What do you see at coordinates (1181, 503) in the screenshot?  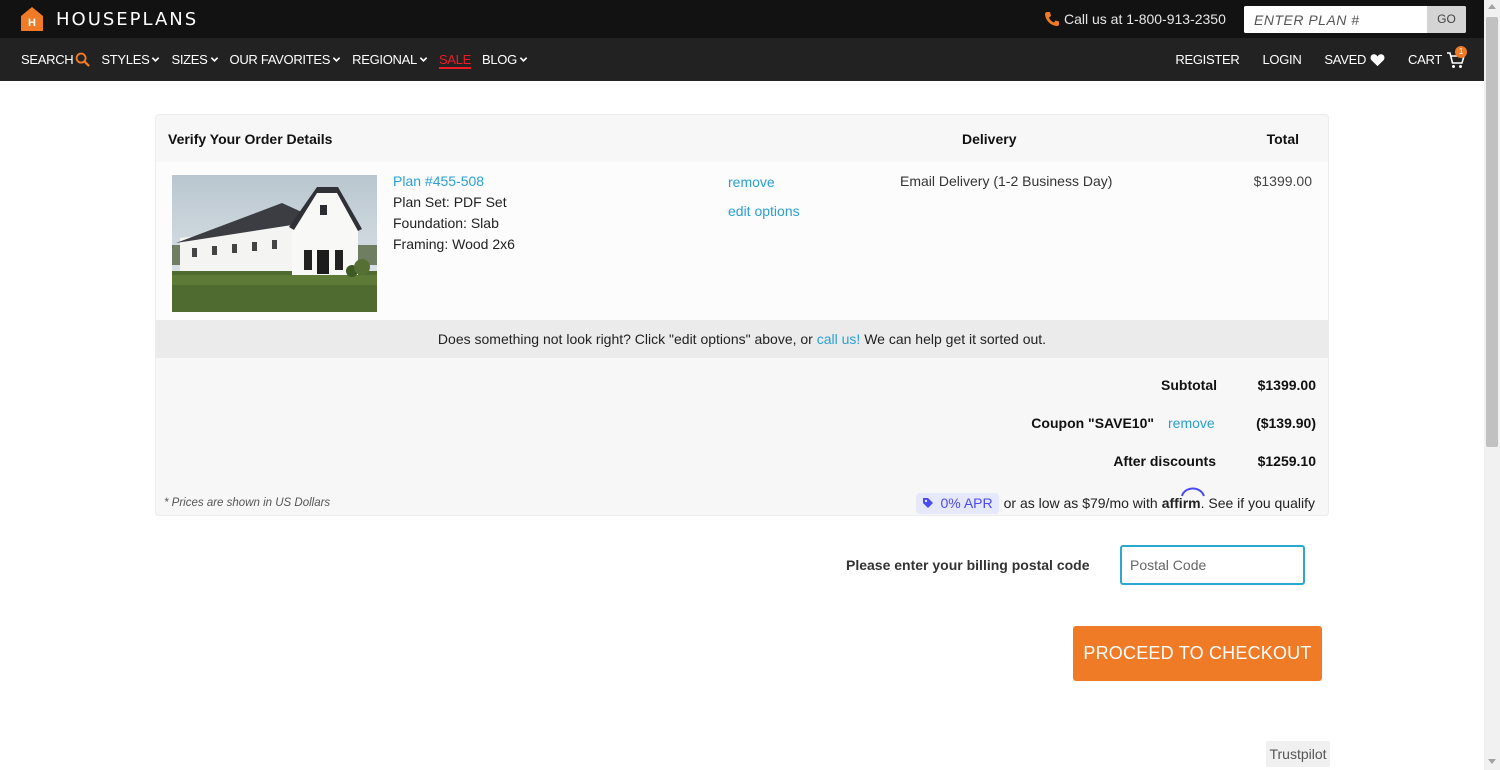 I see `affirm-brand: affirm` at bounding box center [1181, 503].